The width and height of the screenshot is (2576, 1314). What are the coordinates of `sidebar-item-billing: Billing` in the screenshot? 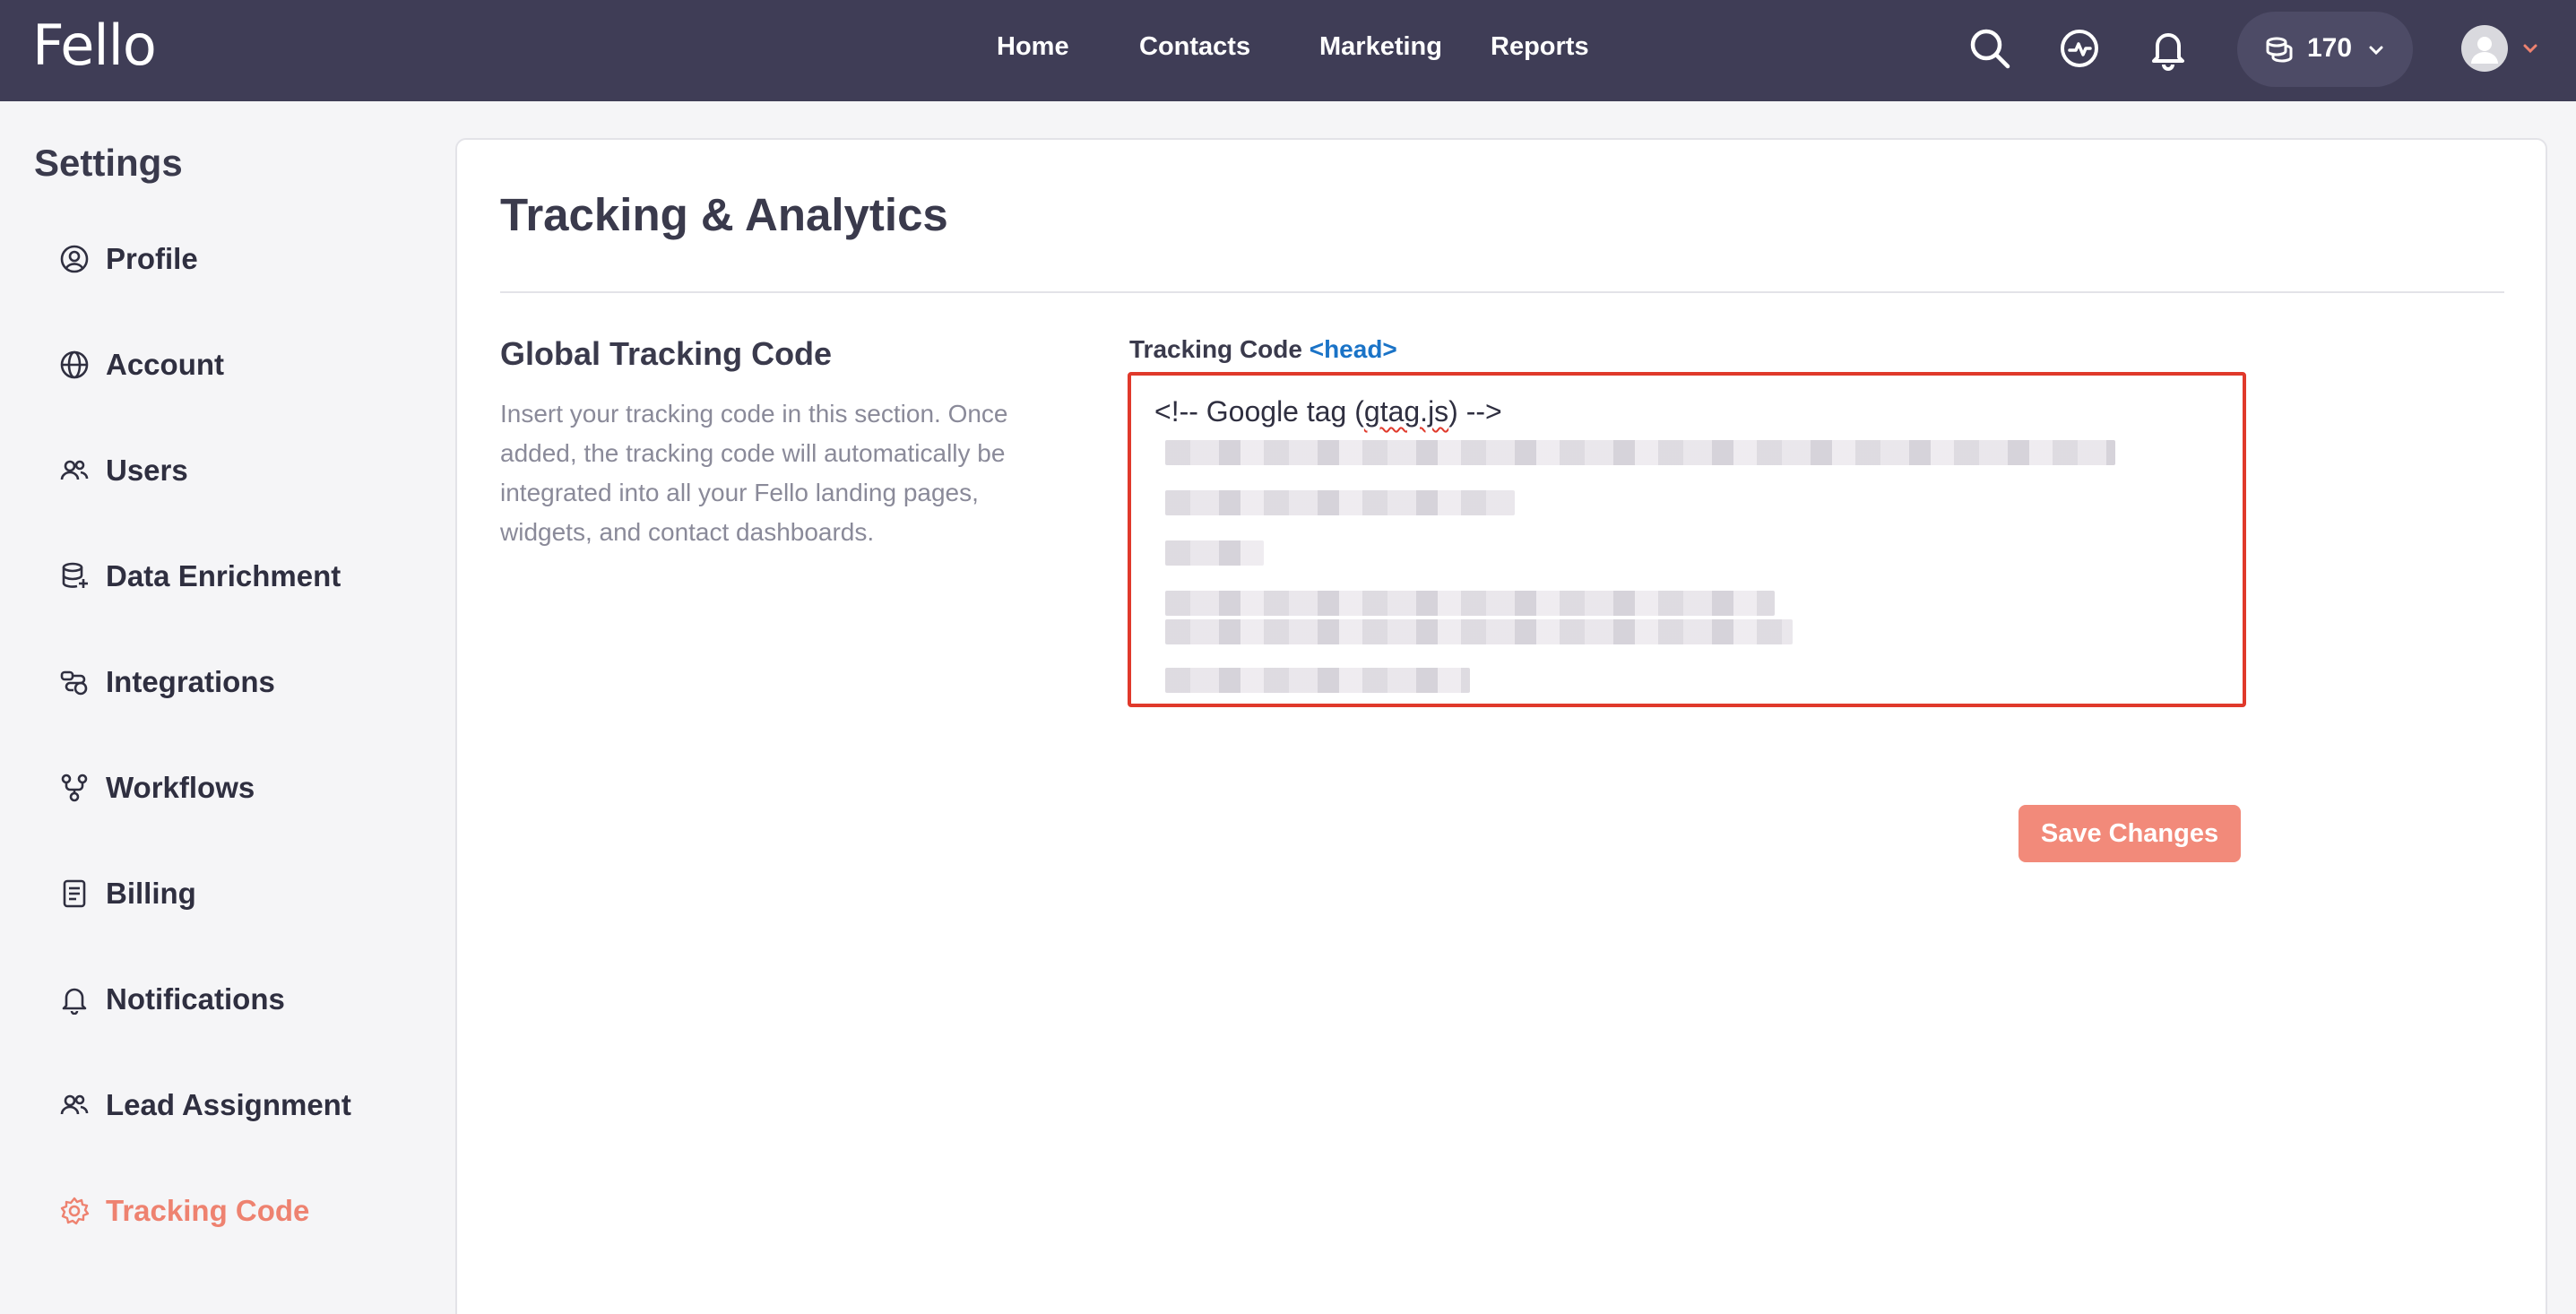 It's located at (238, 894).